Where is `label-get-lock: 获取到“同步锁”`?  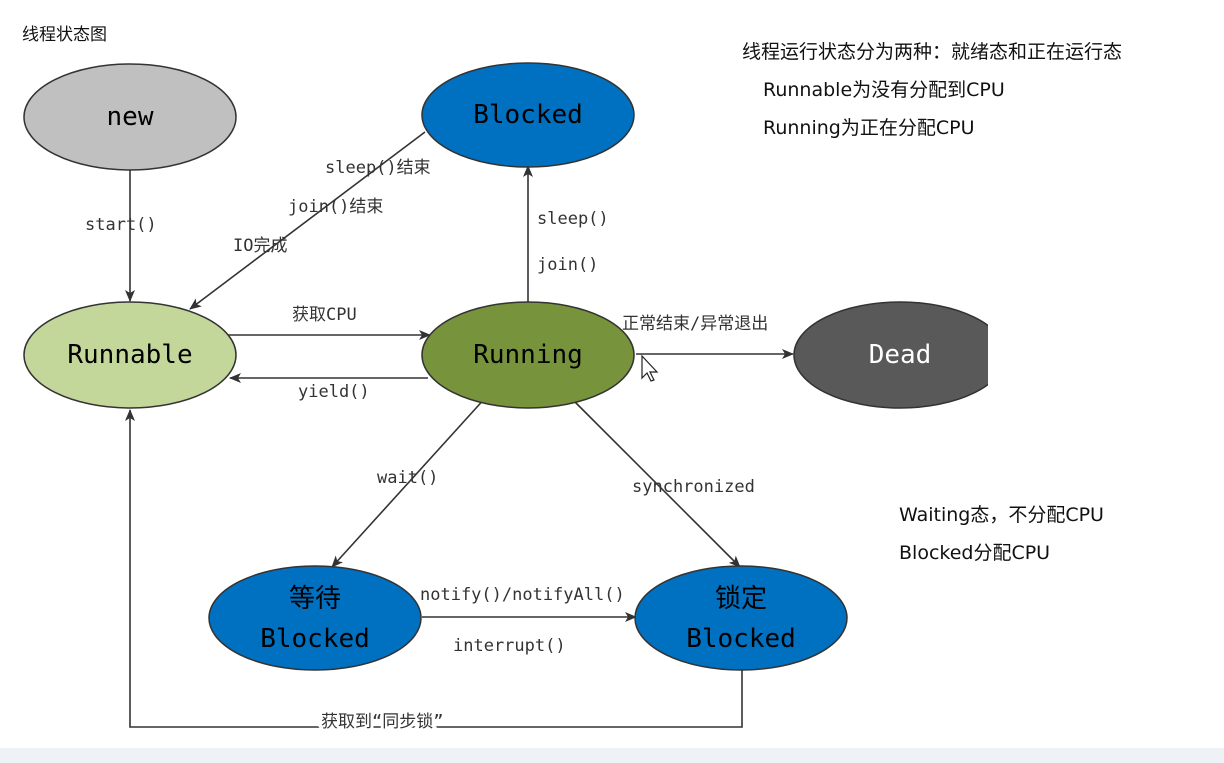
label-get-lock: 获取到“同步锁” is located at coordinates (382, 722).